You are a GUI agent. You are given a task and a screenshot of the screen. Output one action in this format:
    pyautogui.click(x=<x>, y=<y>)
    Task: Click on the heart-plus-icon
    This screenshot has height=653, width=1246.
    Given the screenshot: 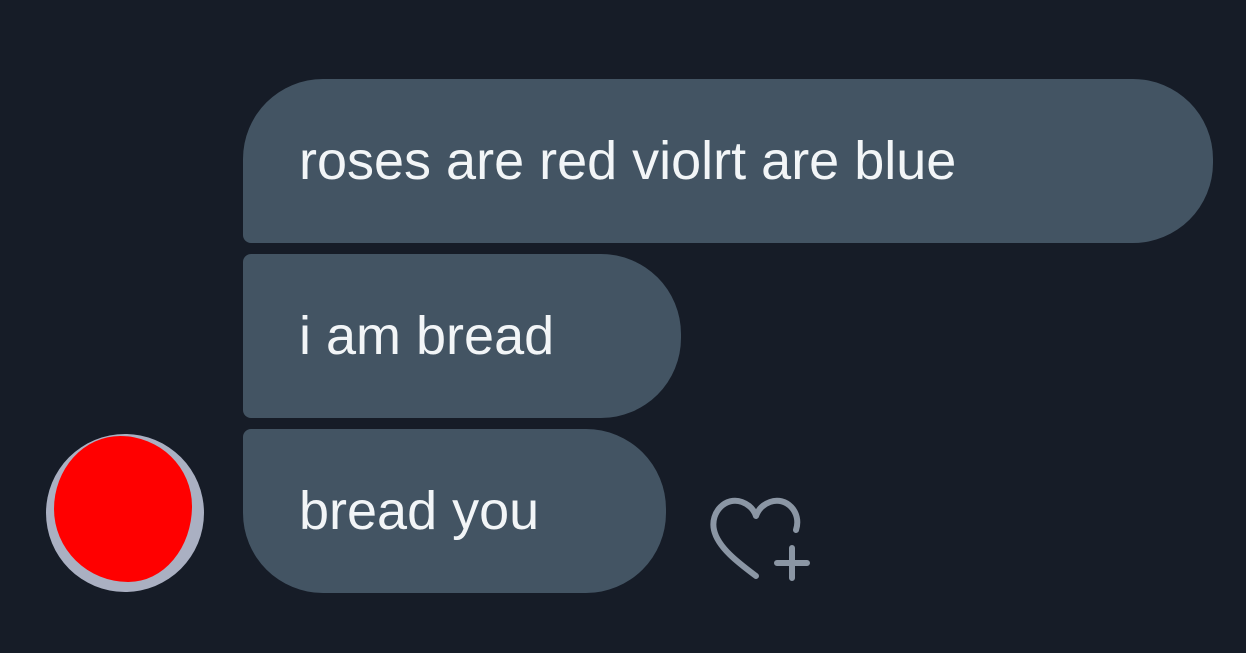 What is the action you would take?
    pyautogui.click(x=760, y=539)
    